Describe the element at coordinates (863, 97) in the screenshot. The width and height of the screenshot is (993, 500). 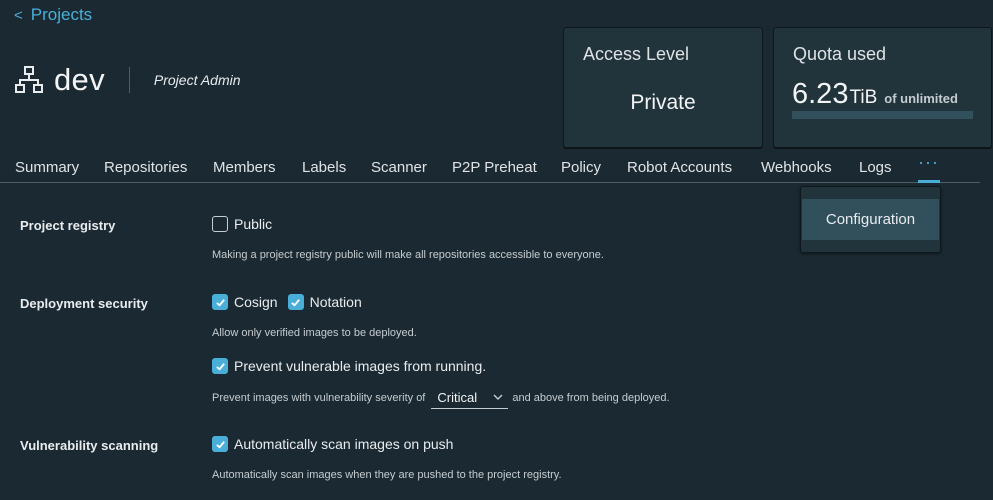
I see `quota-unit: TiB` at that location.